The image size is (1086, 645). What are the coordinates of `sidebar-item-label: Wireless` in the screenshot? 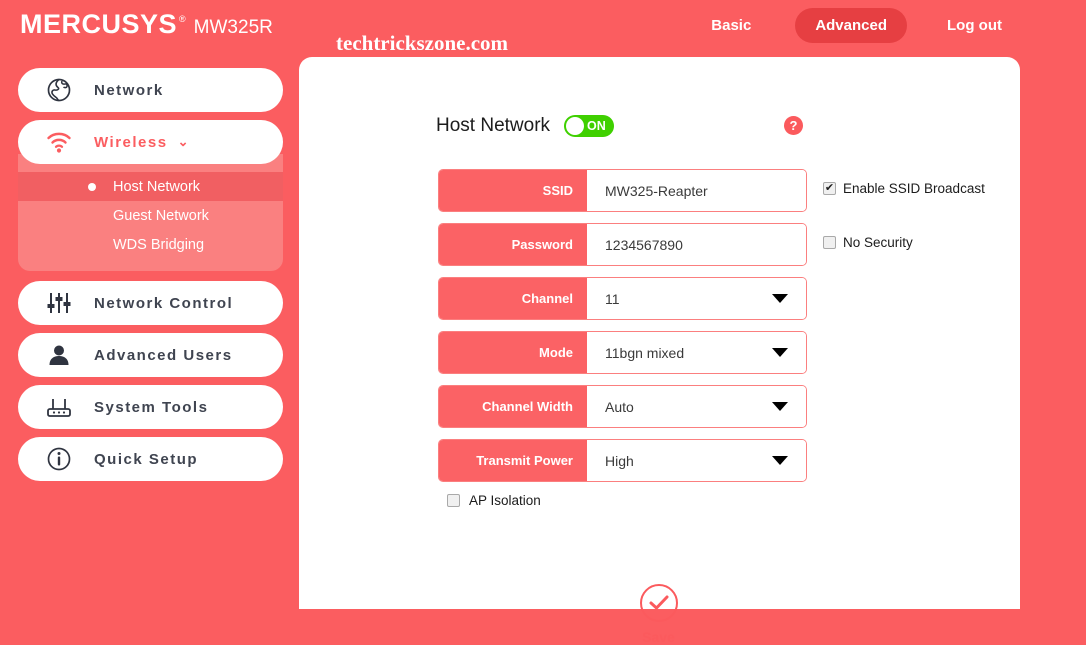 It's located at (131, 142).